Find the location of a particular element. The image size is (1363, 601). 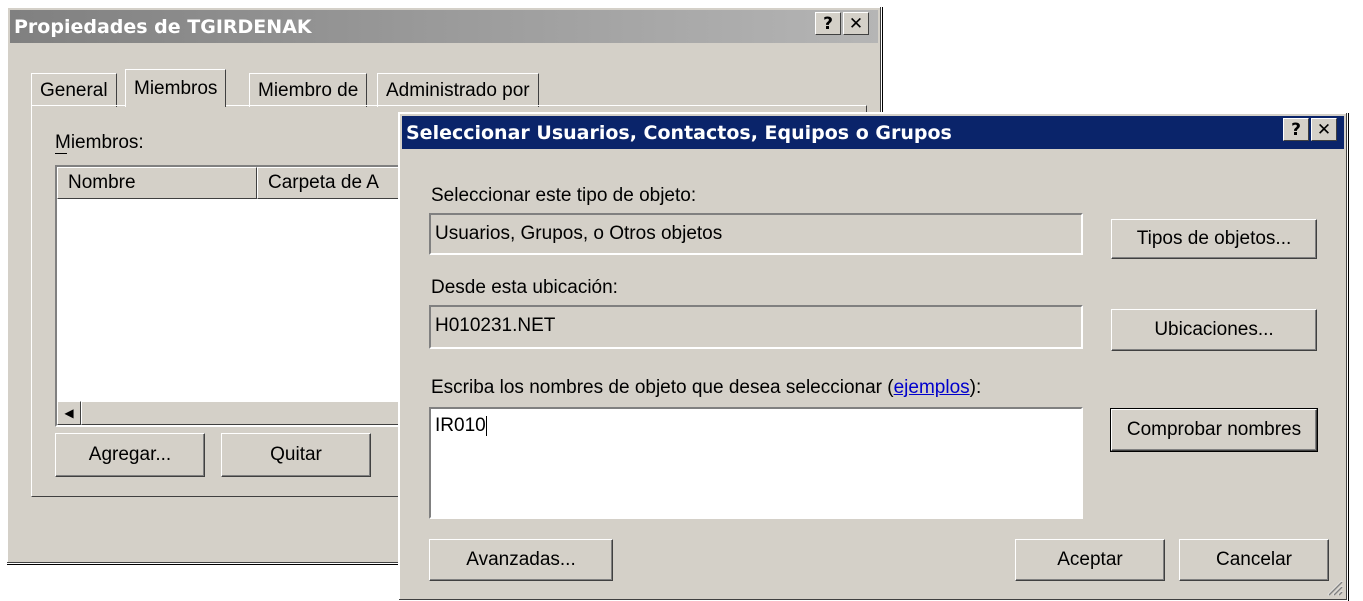

properties-titlebar: Propiedades de TGIRDENAK is located at coordinates (444, 26).